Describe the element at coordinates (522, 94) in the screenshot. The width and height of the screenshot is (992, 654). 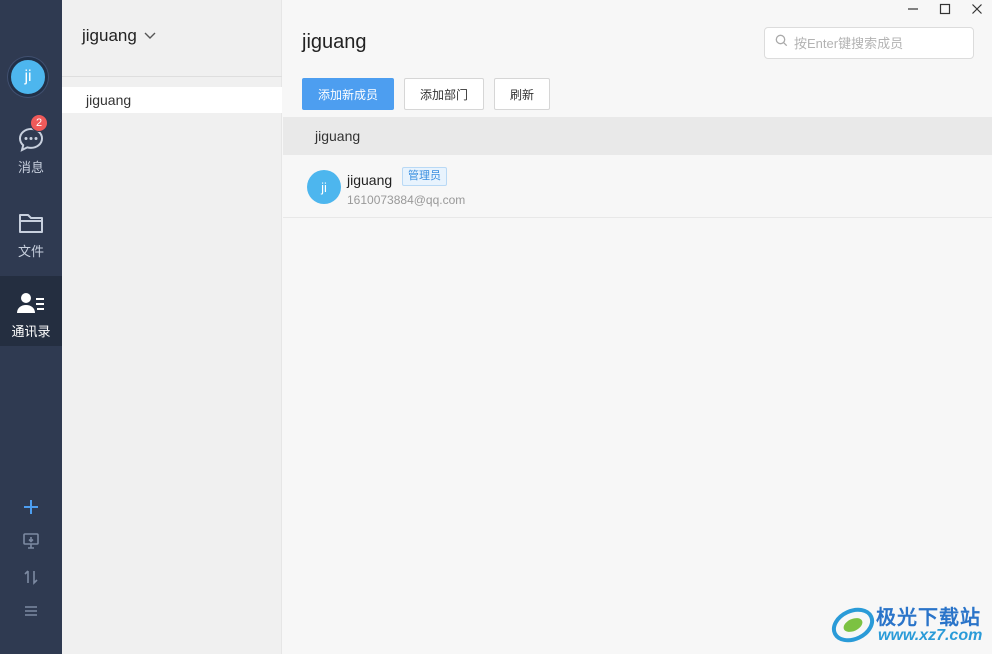
I see `refresh-button: 刷新` at that location.